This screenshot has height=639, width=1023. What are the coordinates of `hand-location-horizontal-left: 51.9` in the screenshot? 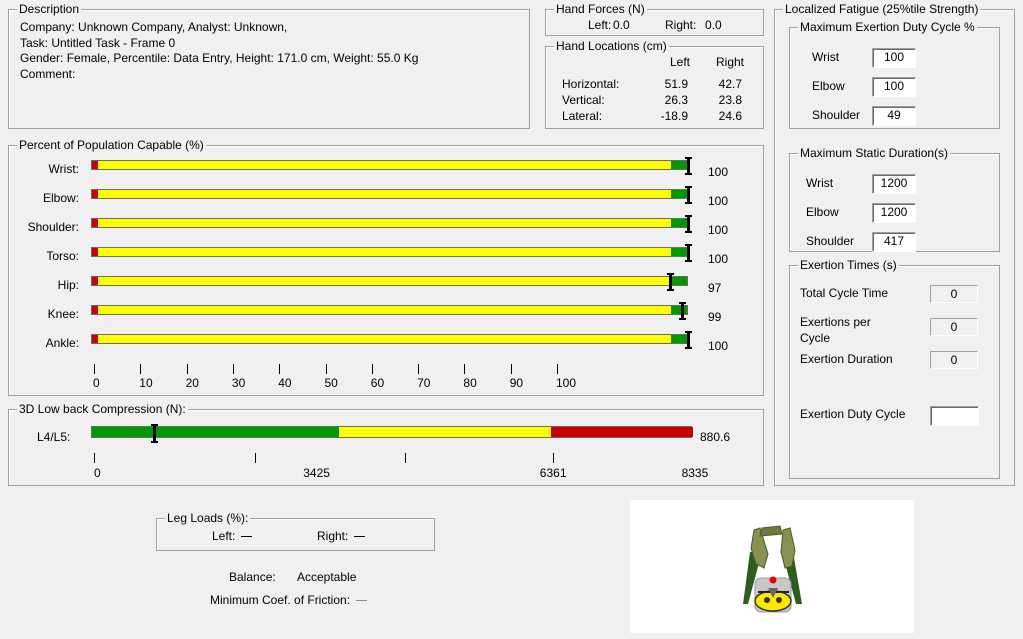 It's located at (676, 84).